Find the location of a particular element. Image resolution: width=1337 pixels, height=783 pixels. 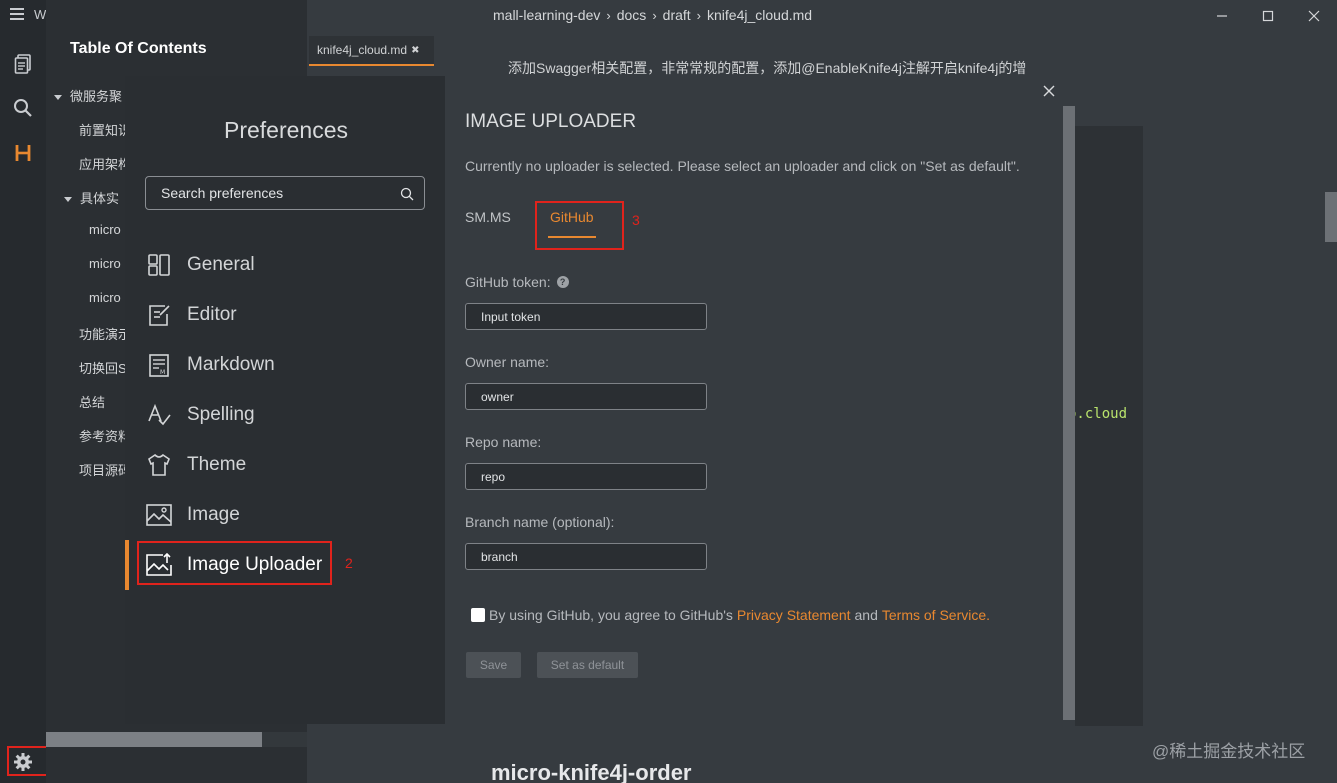

section-title: IMAGE UPLOADER is located at coordinates (551, 121).